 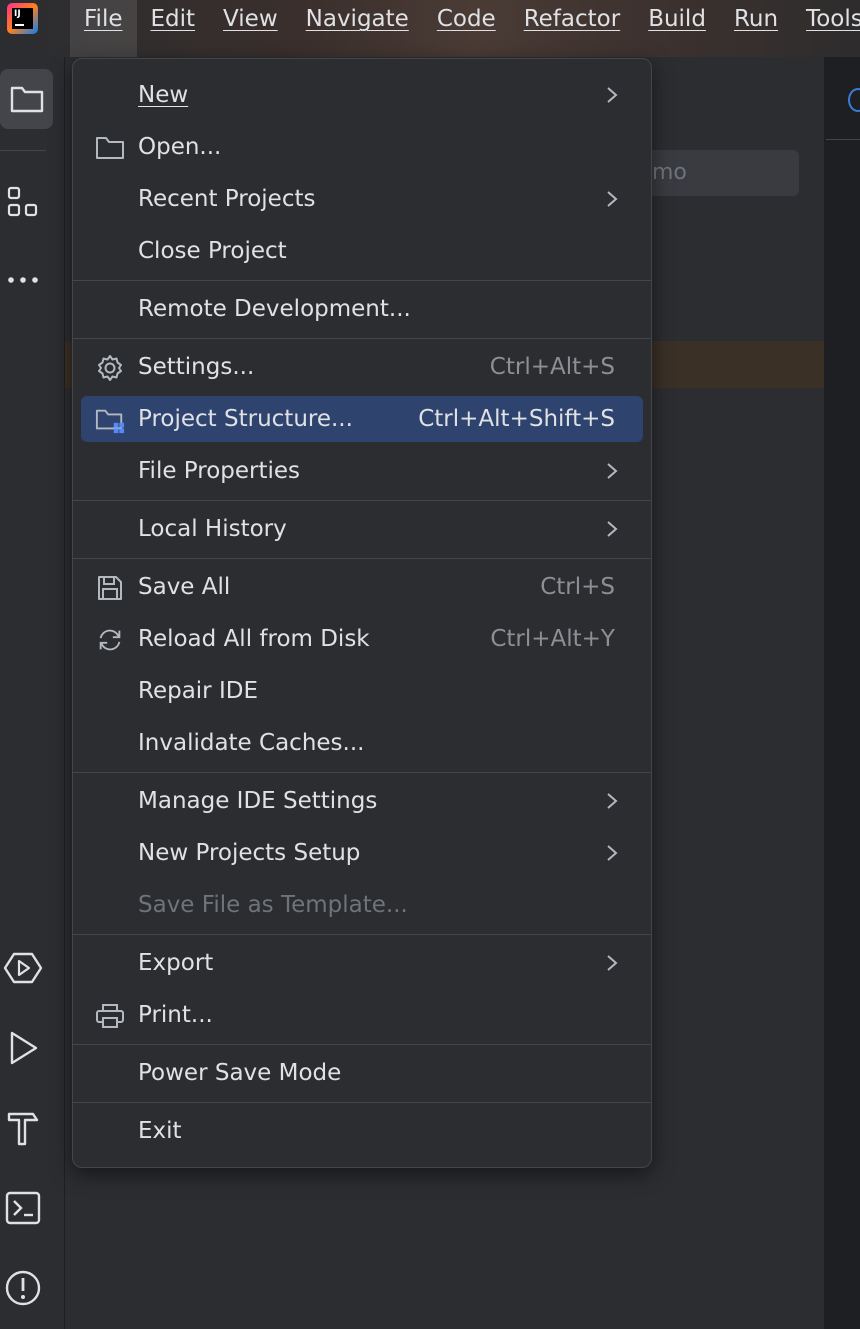 I want to click on tab-divider, so click(x=843, y=139).